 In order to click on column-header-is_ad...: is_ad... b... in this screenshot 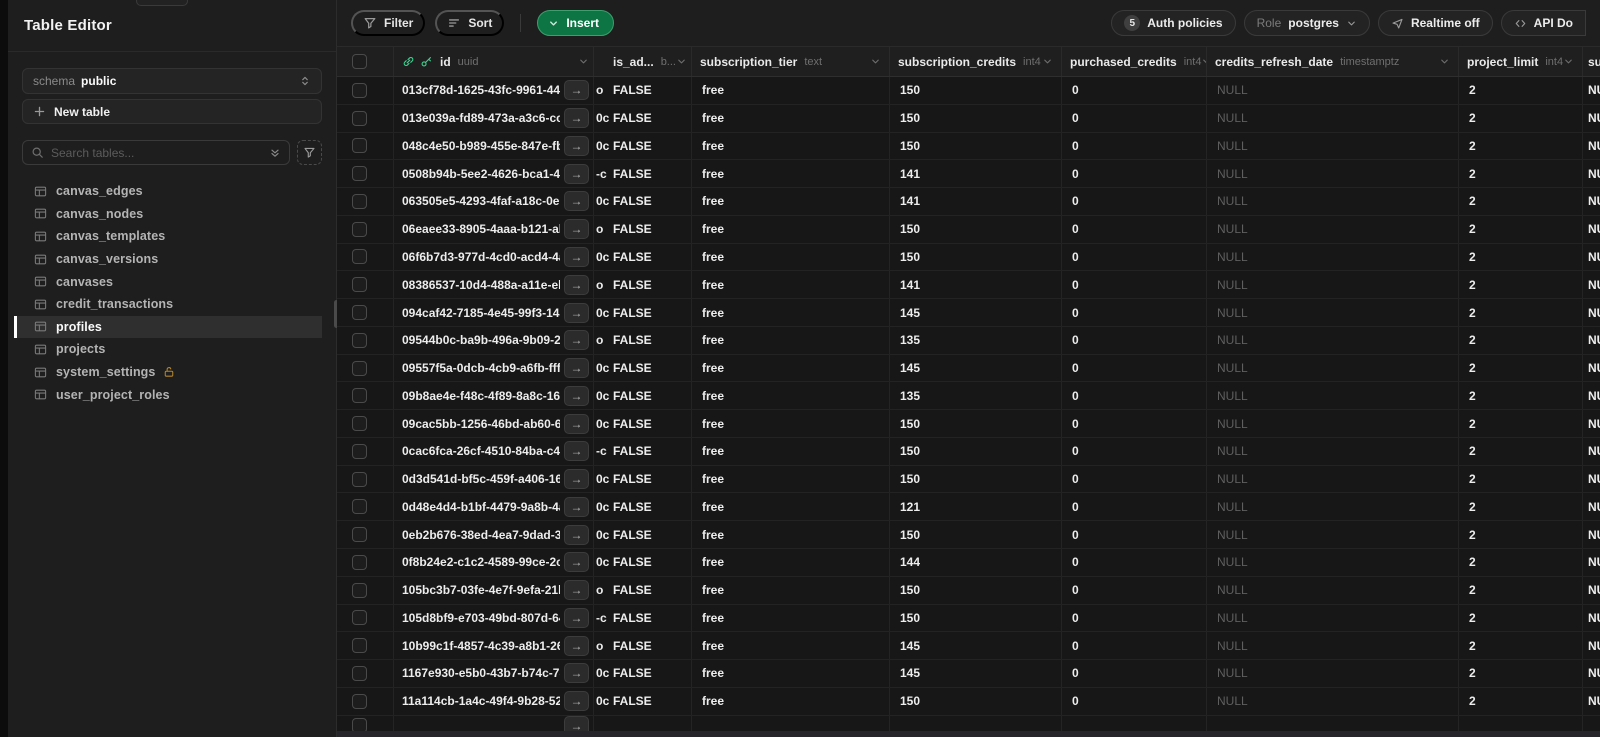, I will do `click(651, 61)`.